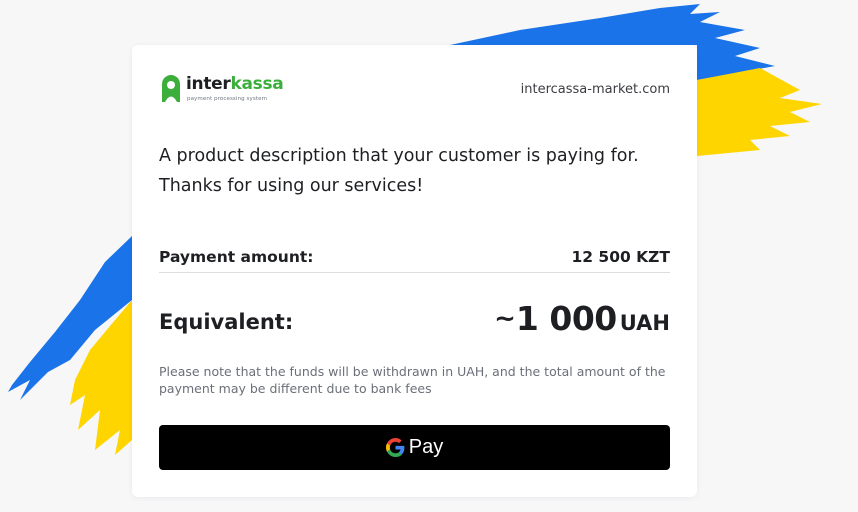  What do you see at coordinates (171, 88) in the screenshot?
I see `interkassa-logo-icon` at bounding box center [171, 88].